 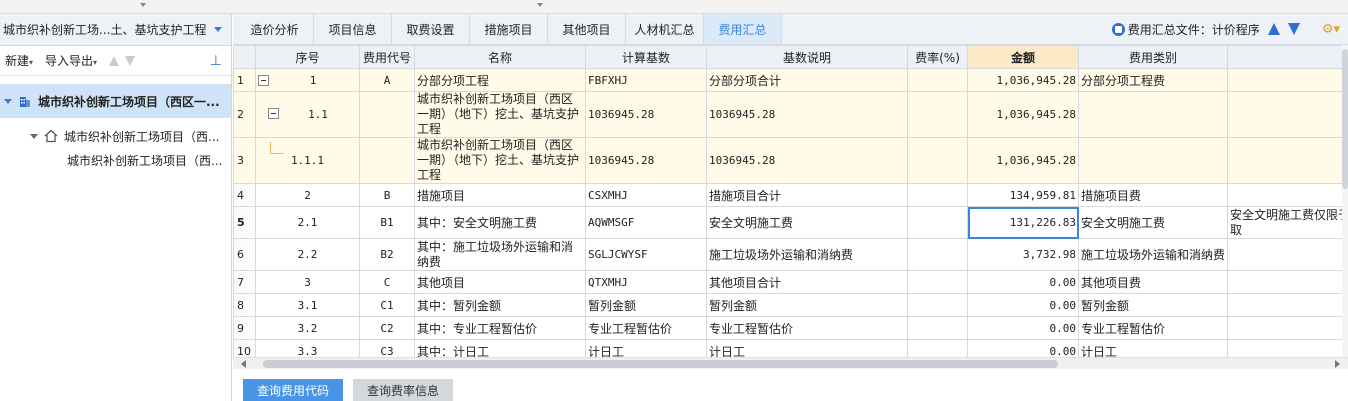 I want to click on move-up-icon, so click(x=114, y=60).